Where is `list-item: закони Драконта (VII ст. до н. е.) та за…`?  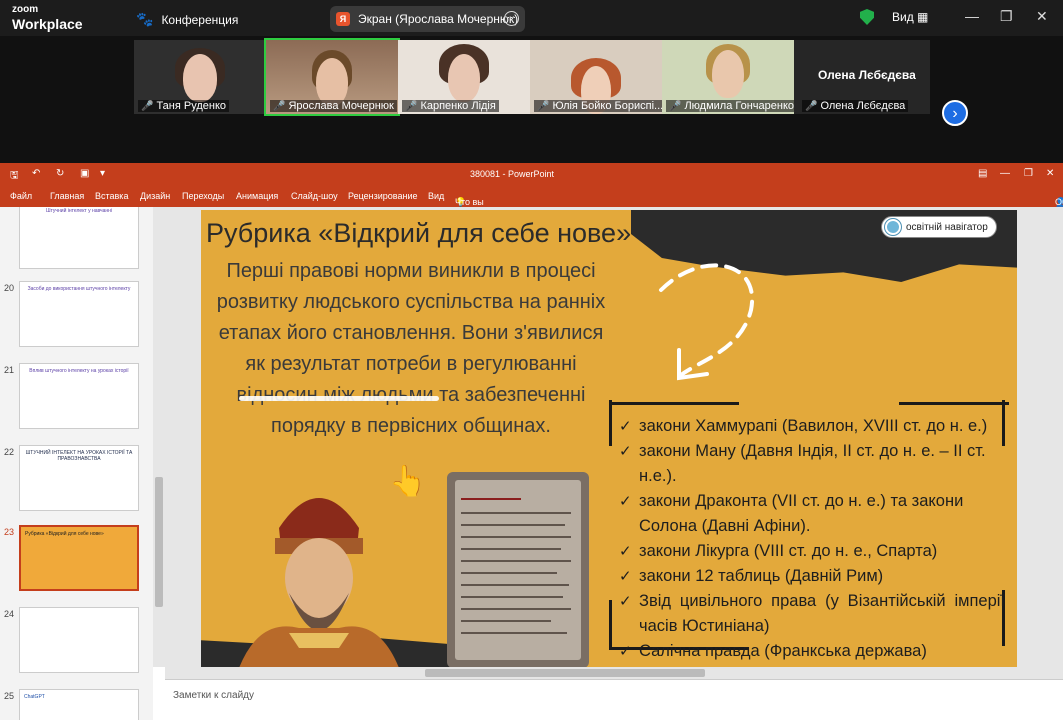
list-item: закони Драконта (VII ст. до н. е.) та за… is located at coordinates (812, 514).